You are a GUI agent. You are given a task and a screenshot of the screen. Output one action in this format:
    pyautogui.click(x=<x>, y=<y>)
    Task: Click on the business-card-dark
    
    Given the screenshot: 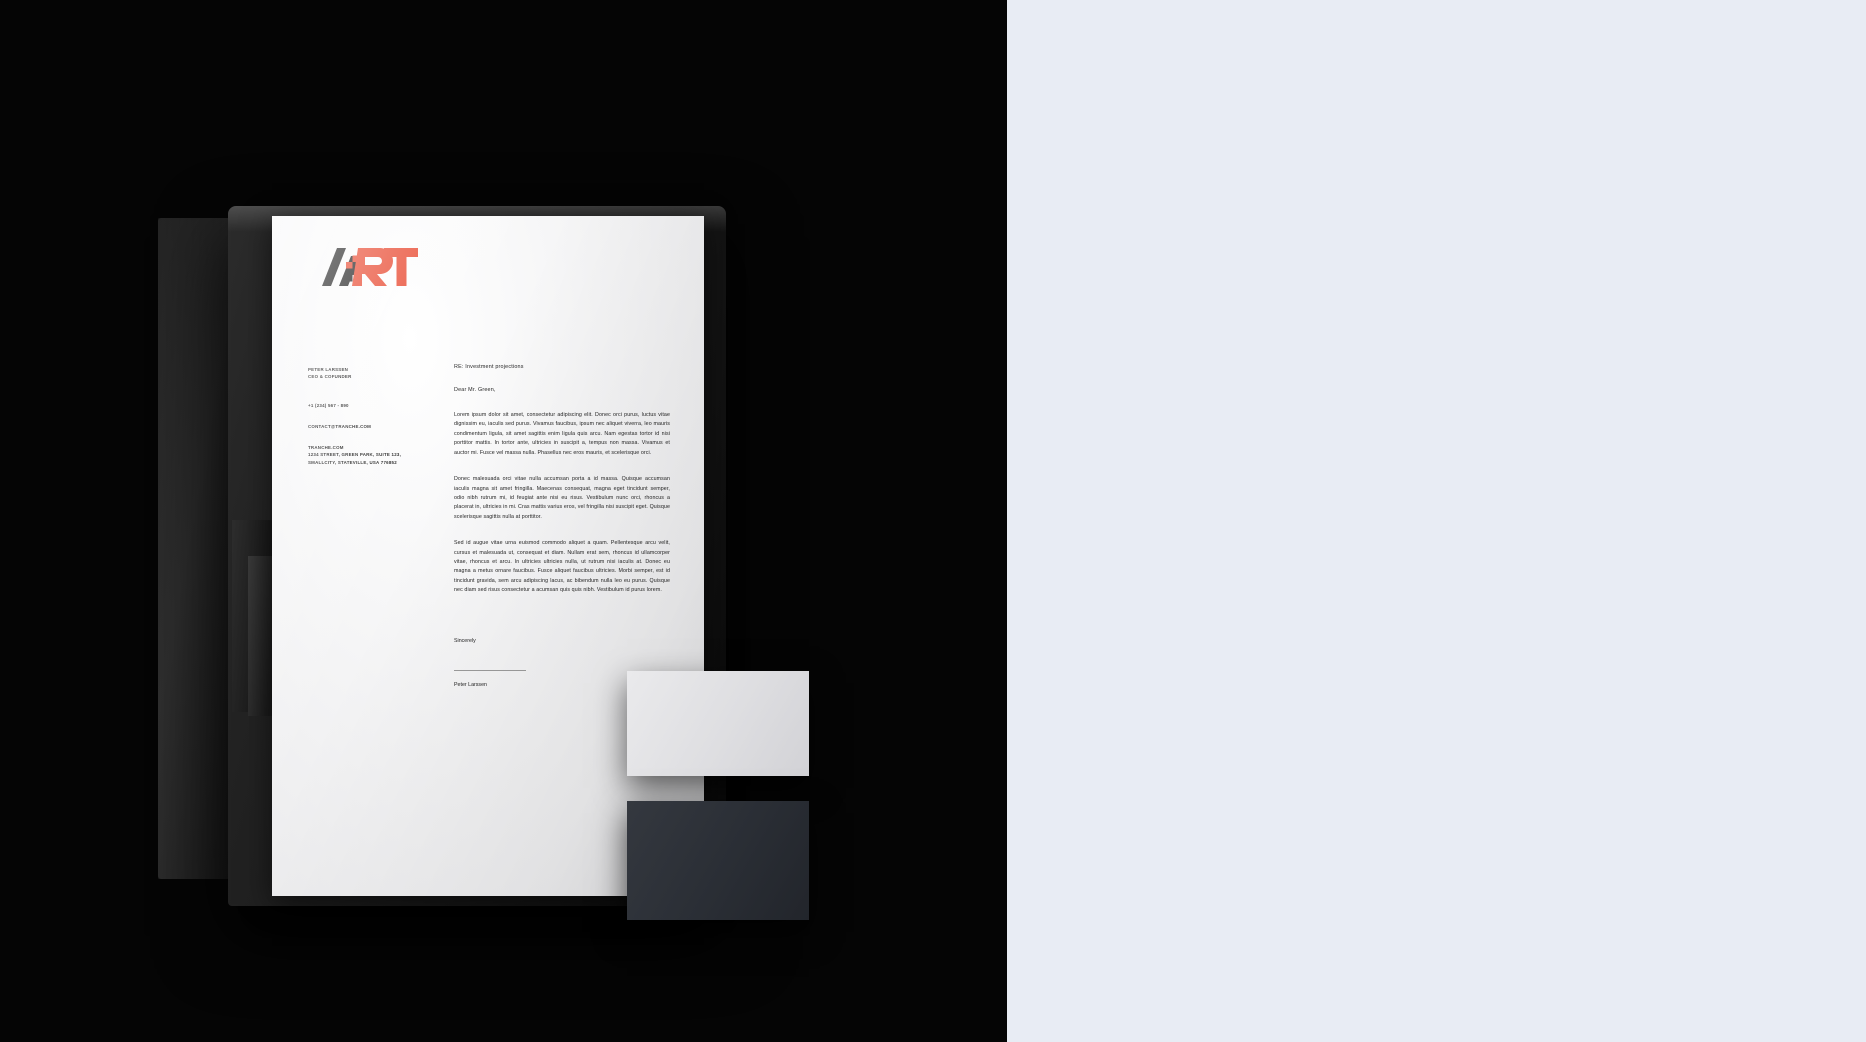 What is the action you would take?
    pyautogui.click(x=718, y=860)
    